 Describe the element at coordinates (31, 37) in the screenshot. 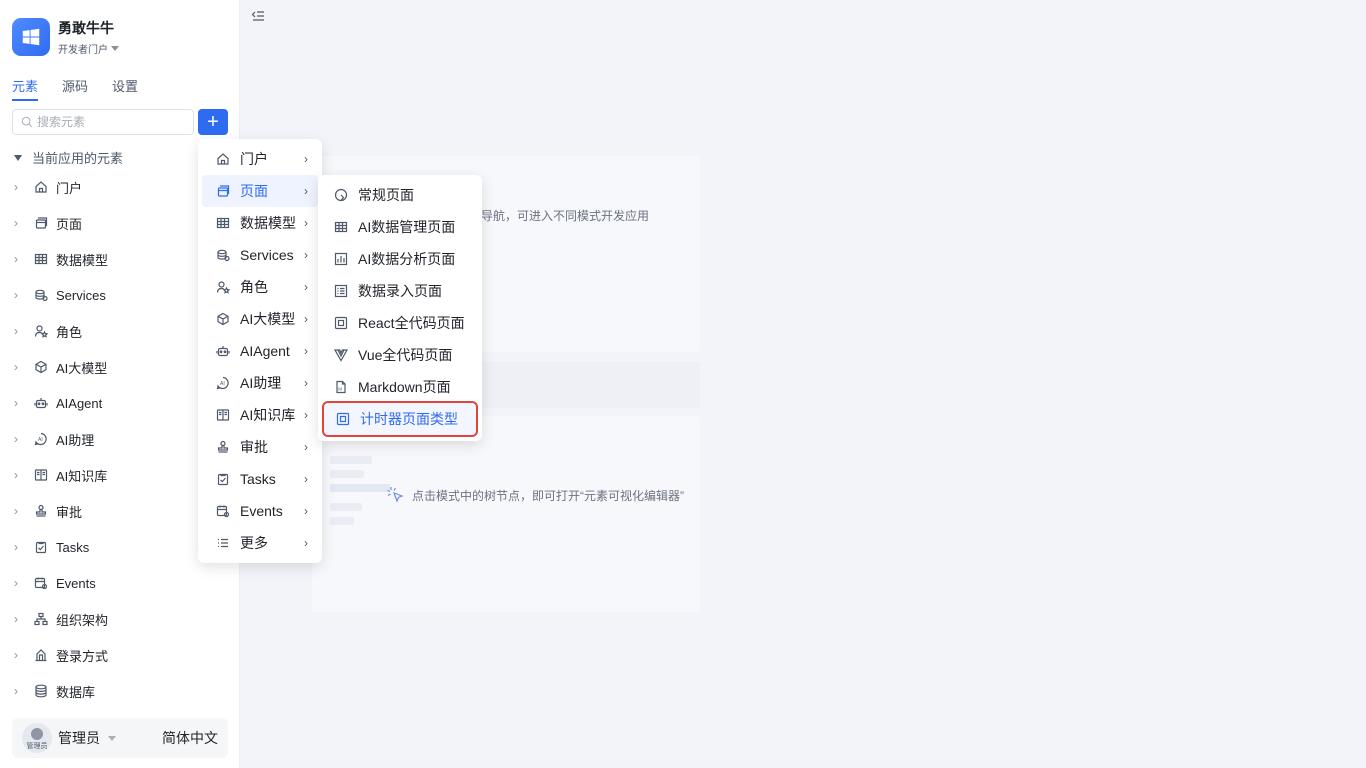

I see `windows-icon` at that location.